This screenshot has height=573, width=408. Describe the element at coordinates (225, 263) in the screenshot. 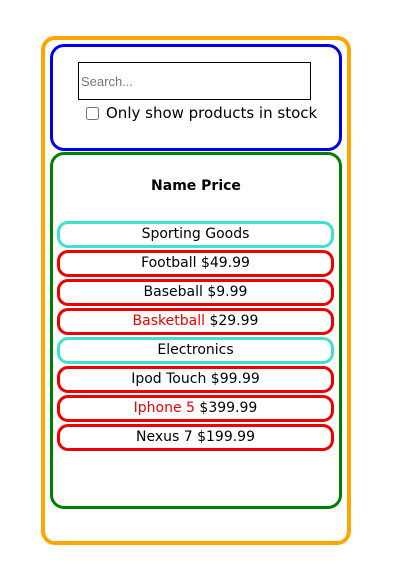

I see `product-price: $49.99` at that location.